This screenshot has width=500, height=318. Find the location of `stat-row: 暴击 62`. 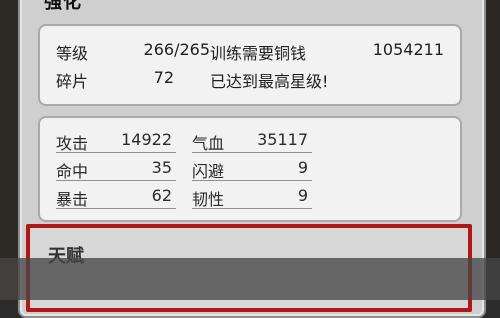

stat-row: 暴击 62 is located at coordinates (116, 196).